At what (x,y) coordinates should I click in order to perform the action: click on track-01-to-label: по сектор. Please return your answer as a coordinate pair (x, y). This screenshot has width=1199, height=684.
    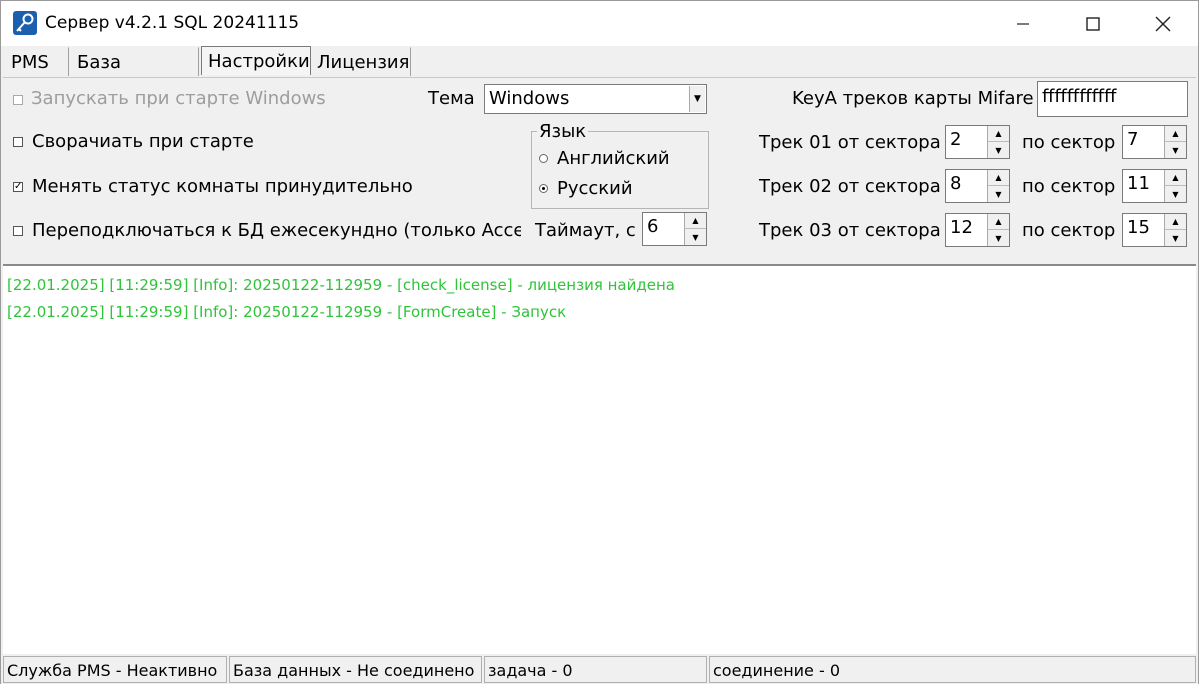
    Looking at the image, I should click on (1069, 142).